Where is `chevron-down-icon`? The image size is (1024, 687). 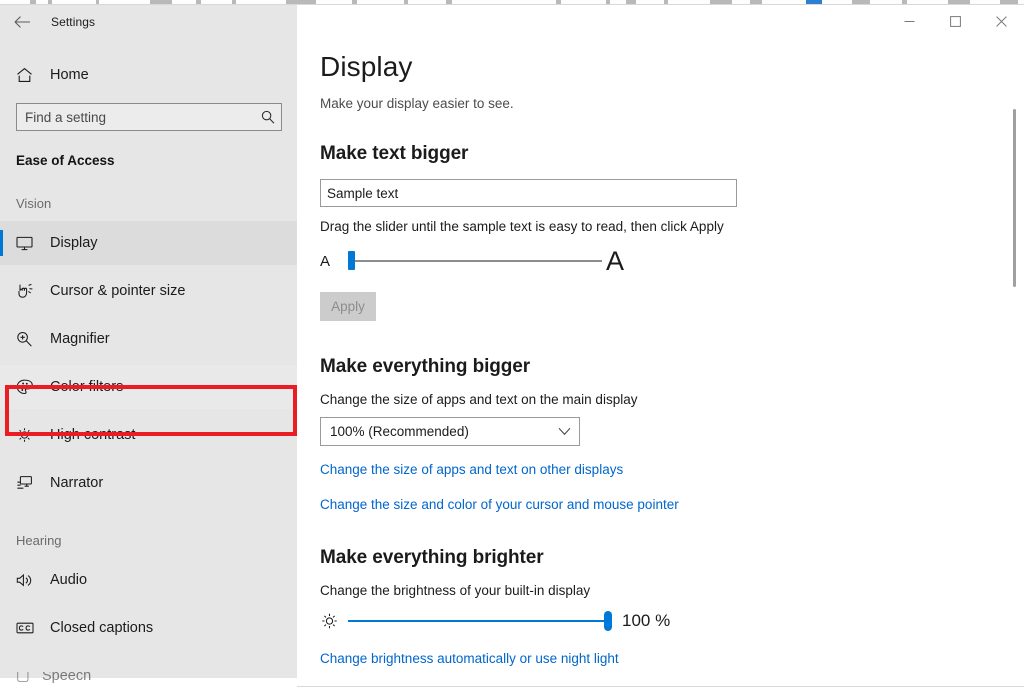 chevron-down-icon is located at coordinates (564, 431).